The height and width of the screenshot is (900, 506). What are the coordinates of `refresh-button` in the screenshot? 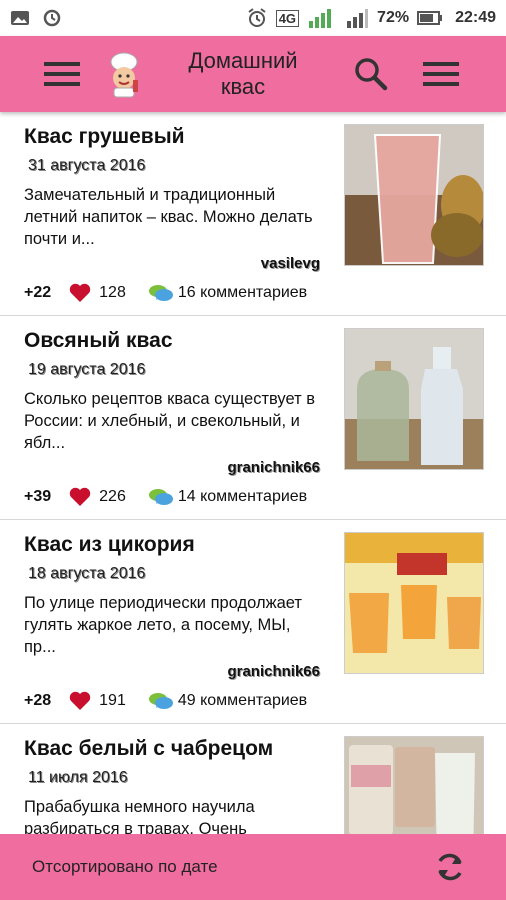 It's located at (450, 867).